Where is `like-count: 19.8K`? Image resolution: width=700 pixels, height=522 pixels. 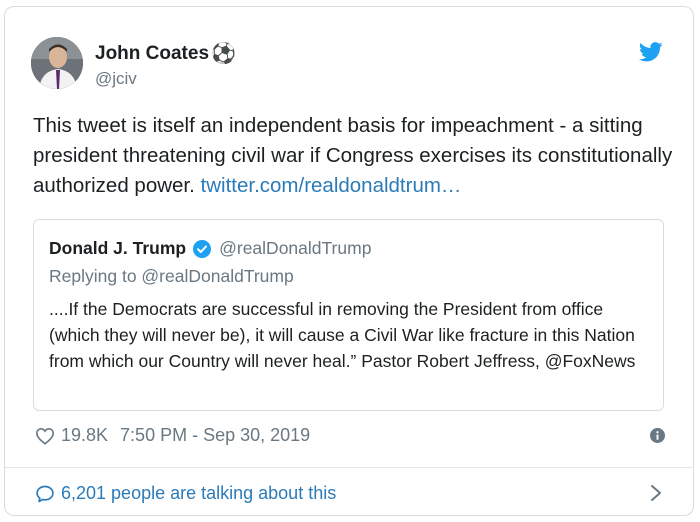
like-count: 19.8K is located at coordinates (84, 435).